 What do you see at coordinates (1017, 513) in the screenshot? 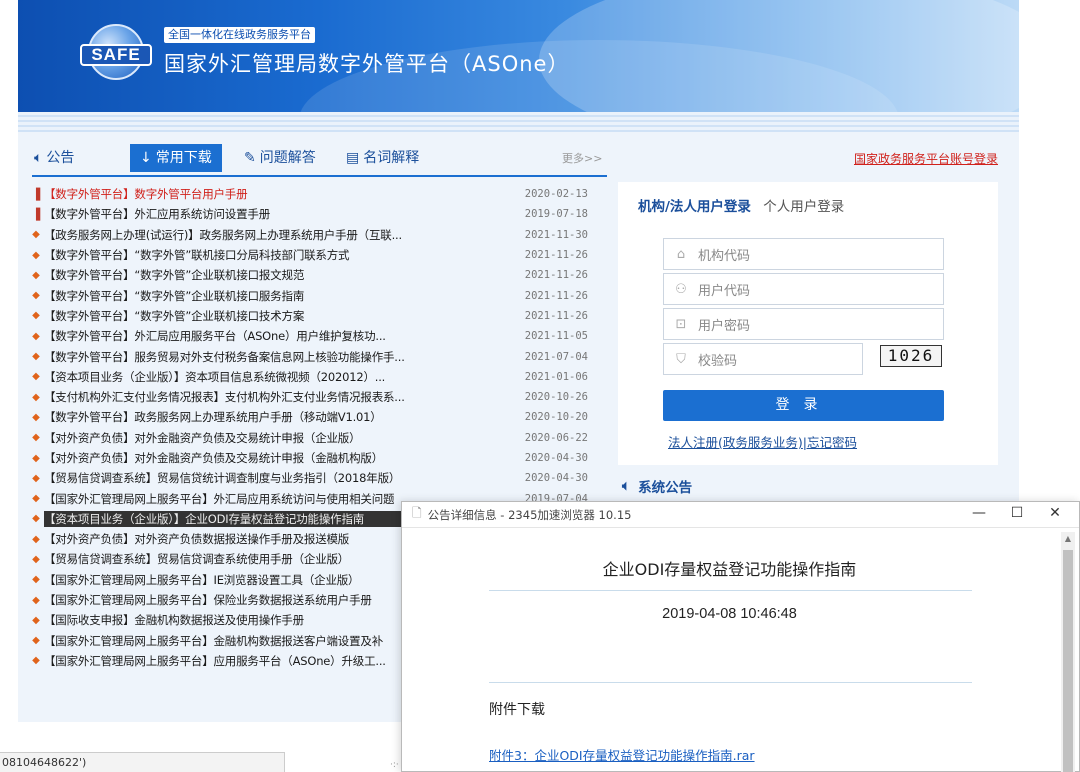
I see `maximize-button: ☐` at bounding box center [1017, 513].